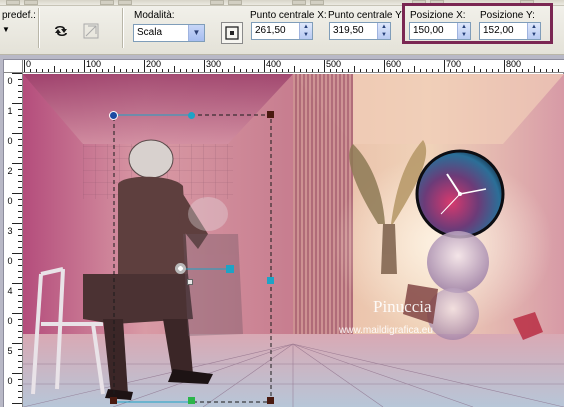  I want to click on center-point-button, so click(232, 33).